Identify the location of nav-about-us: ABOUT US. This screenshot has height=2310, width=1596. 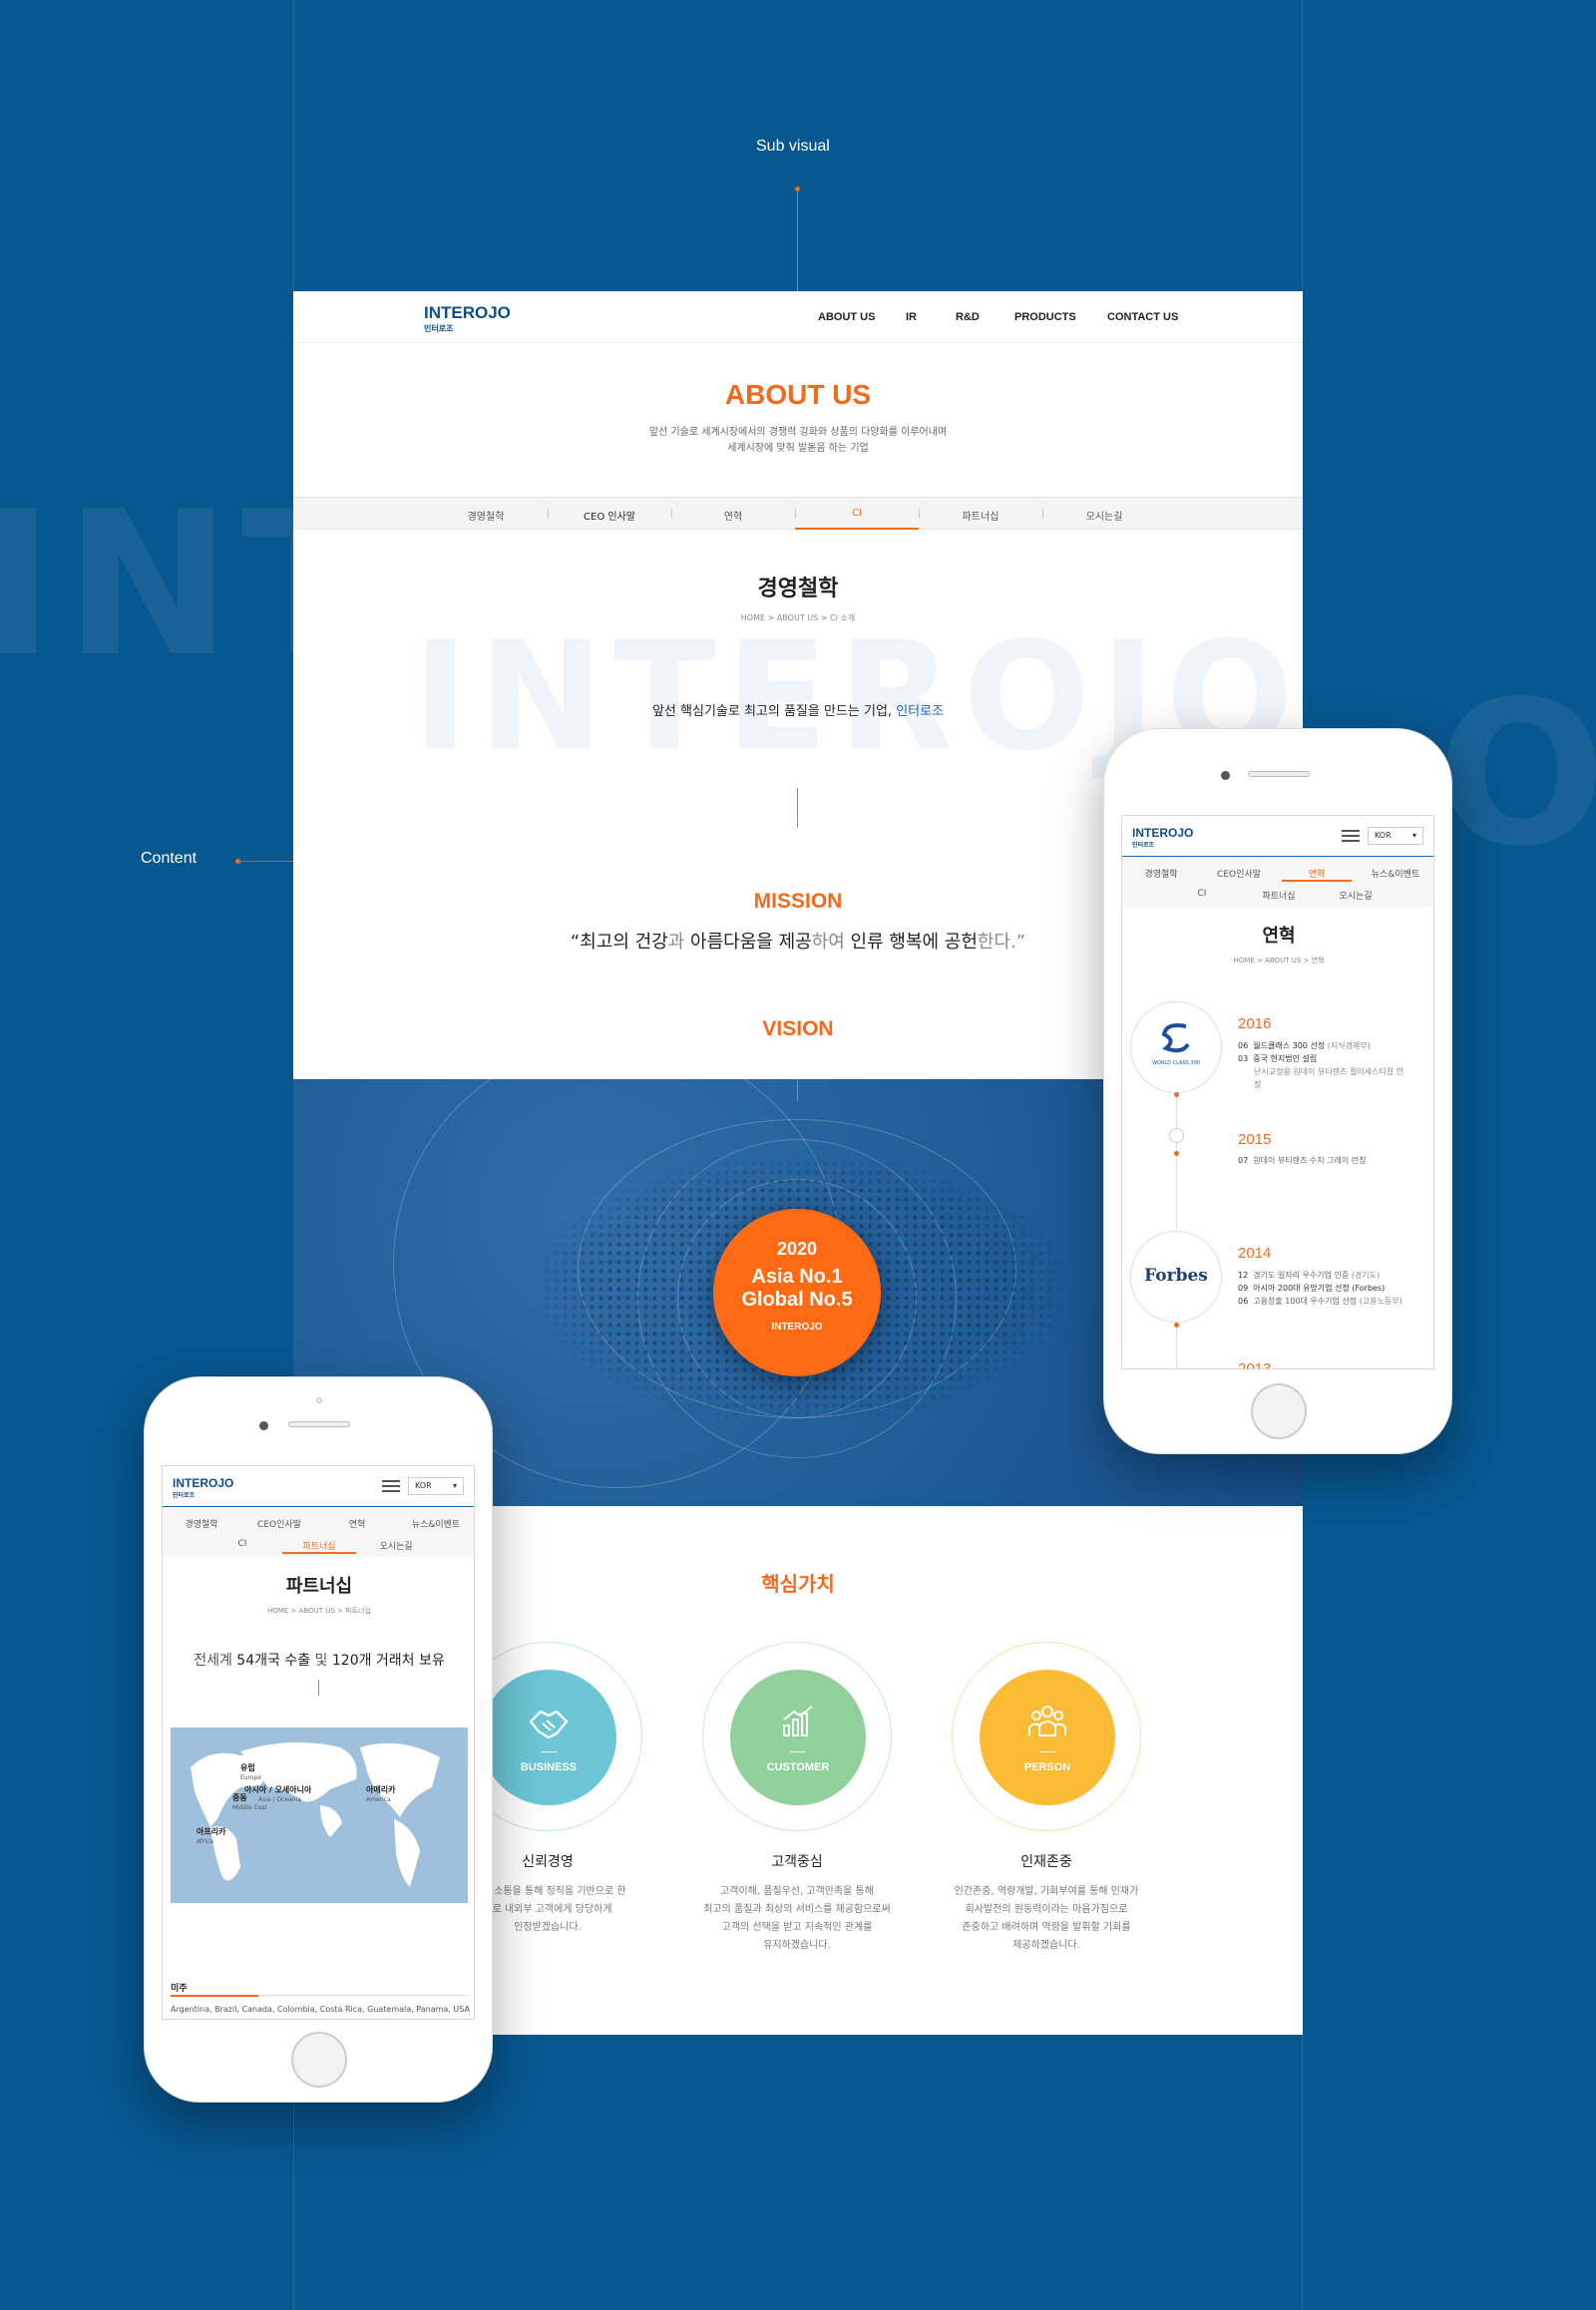
(846, 317).